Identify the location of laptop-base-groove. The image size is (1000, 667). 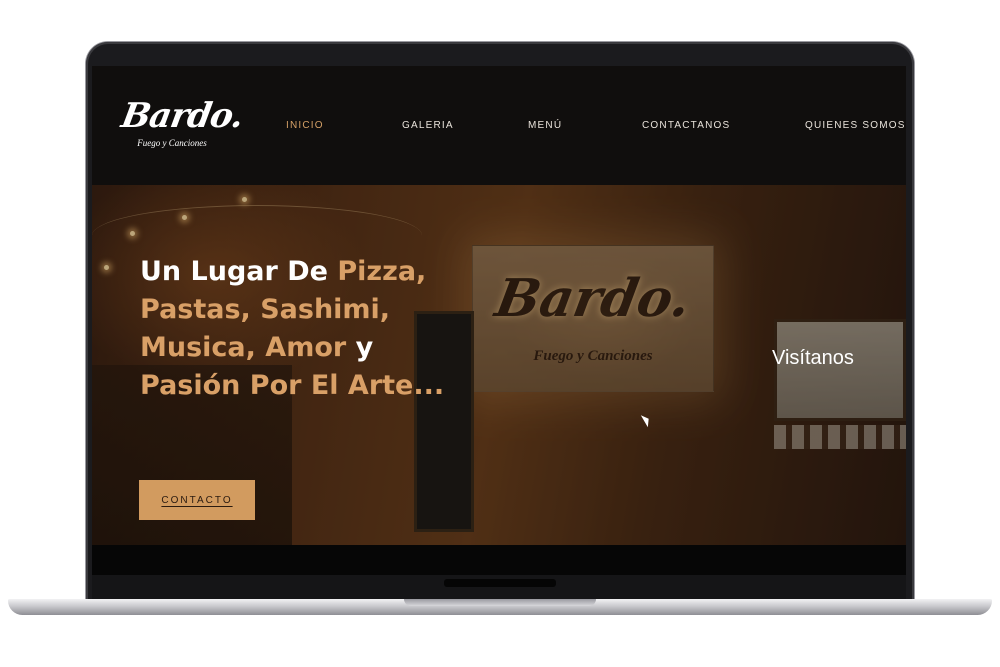
(500, 602).